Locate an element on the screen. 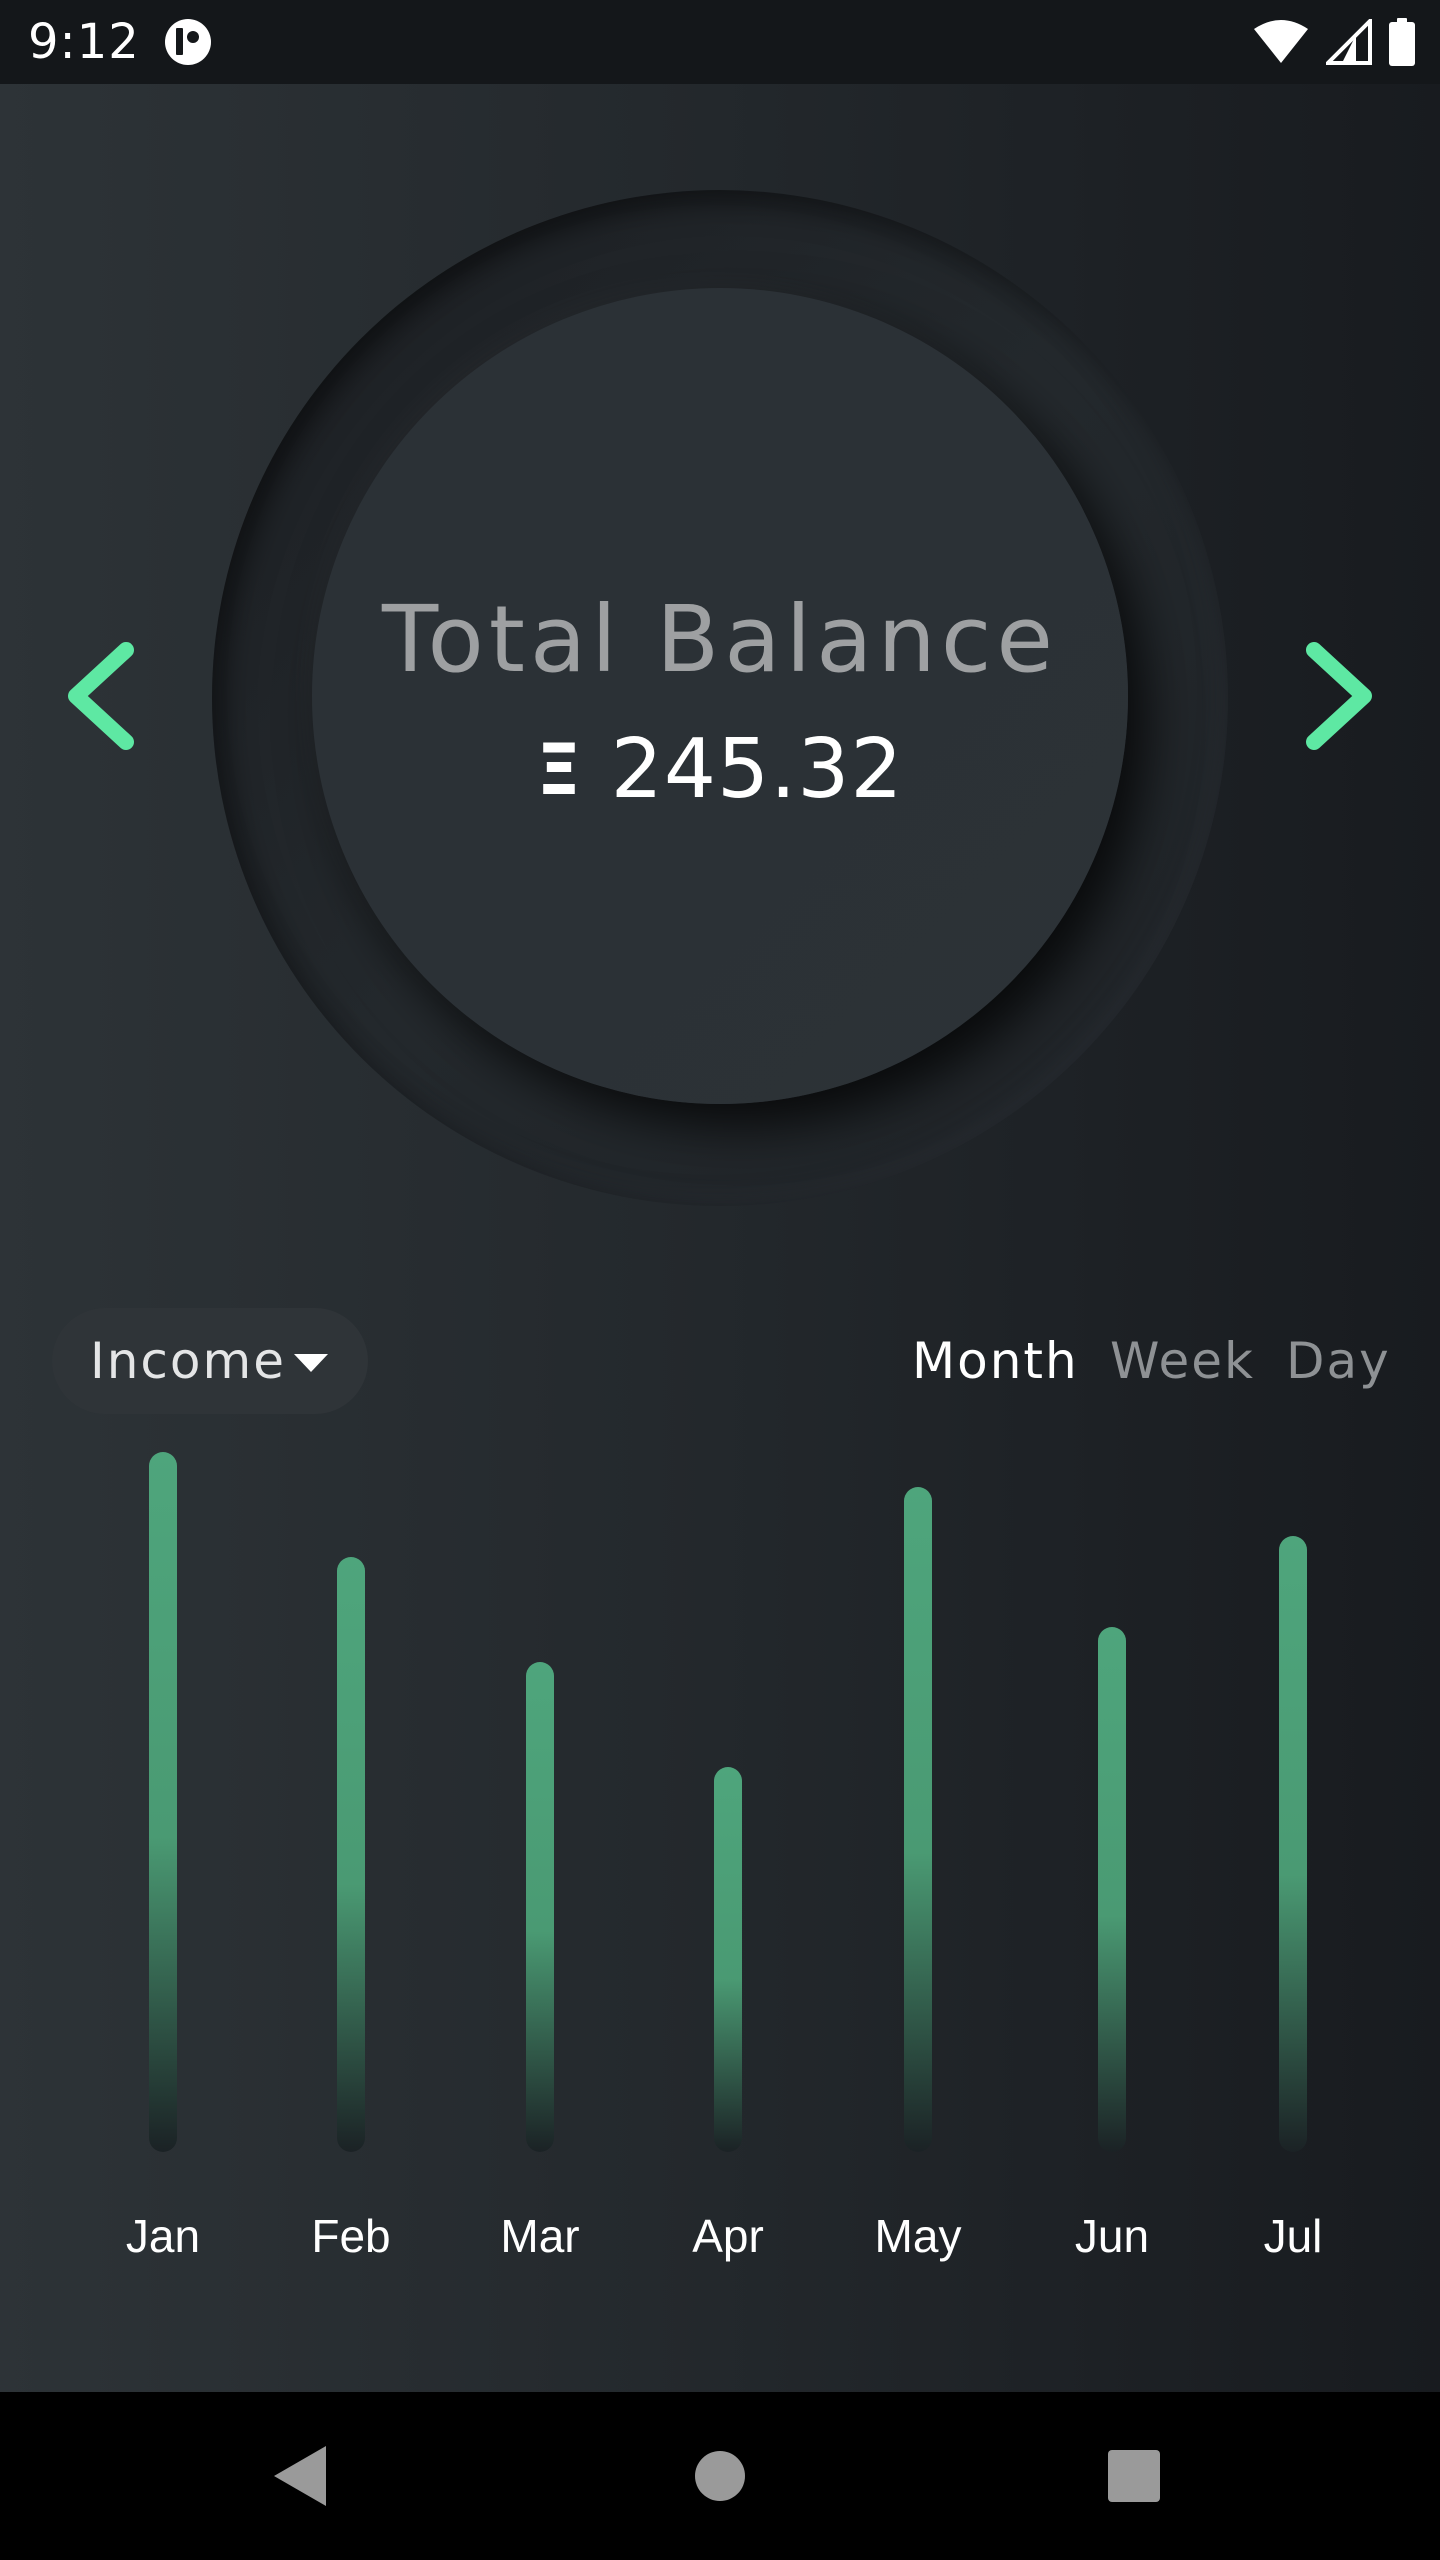 The image size is (1440, 2560). chart-x-labels: Jan Feb Mar Apr May Jun Jul is located at coordinates (724, 2236).